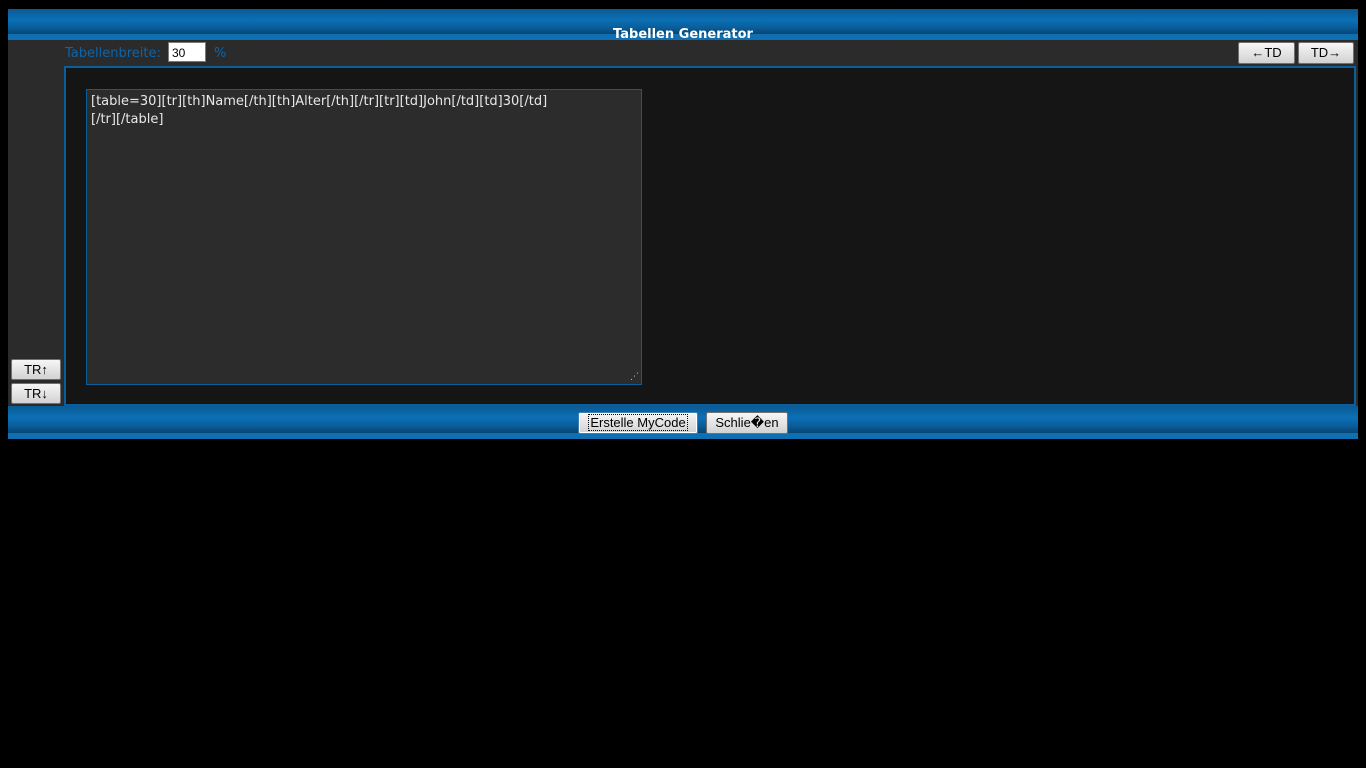 The height and width of the screenshot is (768, 1366). I want to click on add-column-button: TD→, so click(1326, 53).